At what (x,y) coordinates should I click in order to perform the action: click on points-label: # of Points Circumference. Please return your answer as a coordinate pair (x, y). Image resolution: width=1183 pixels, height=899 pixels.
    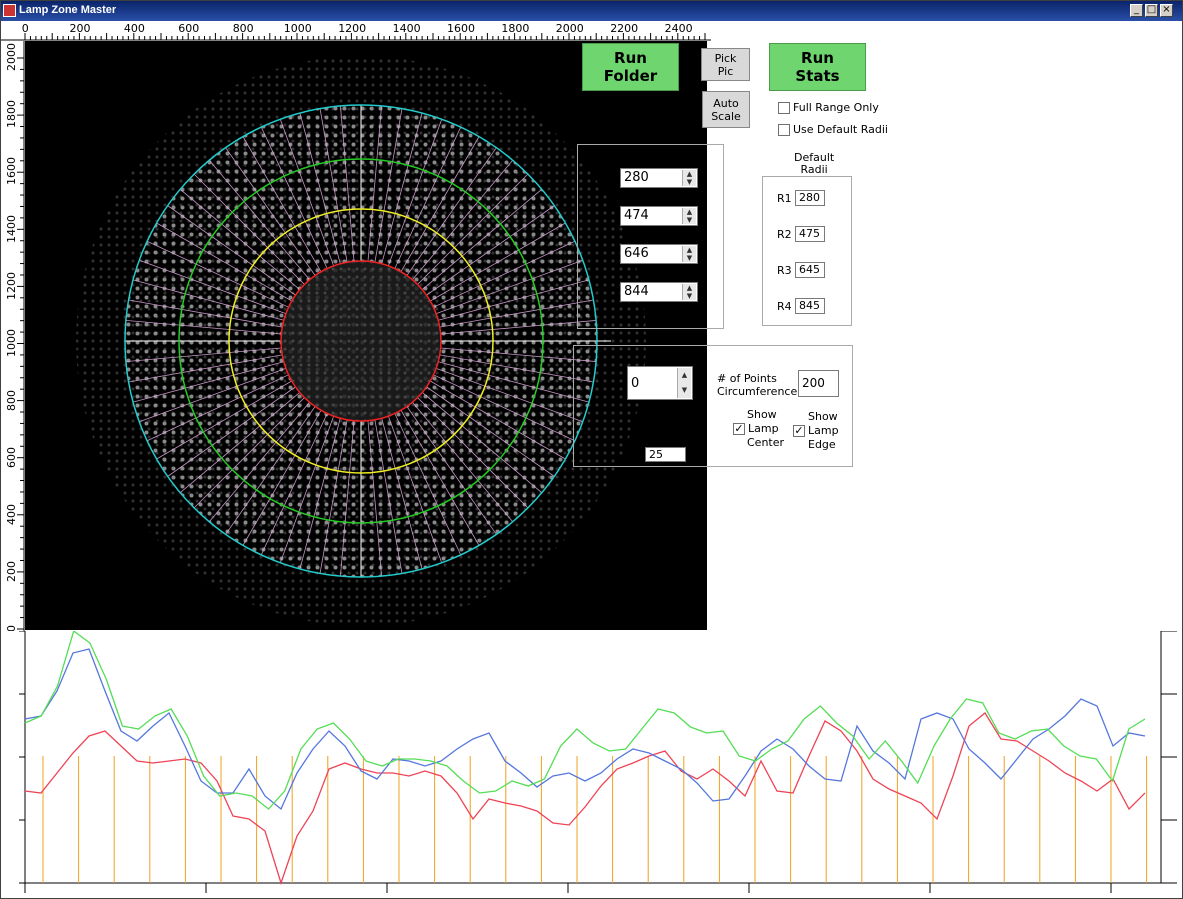
    Looking at the image, I should click on (757, 385).